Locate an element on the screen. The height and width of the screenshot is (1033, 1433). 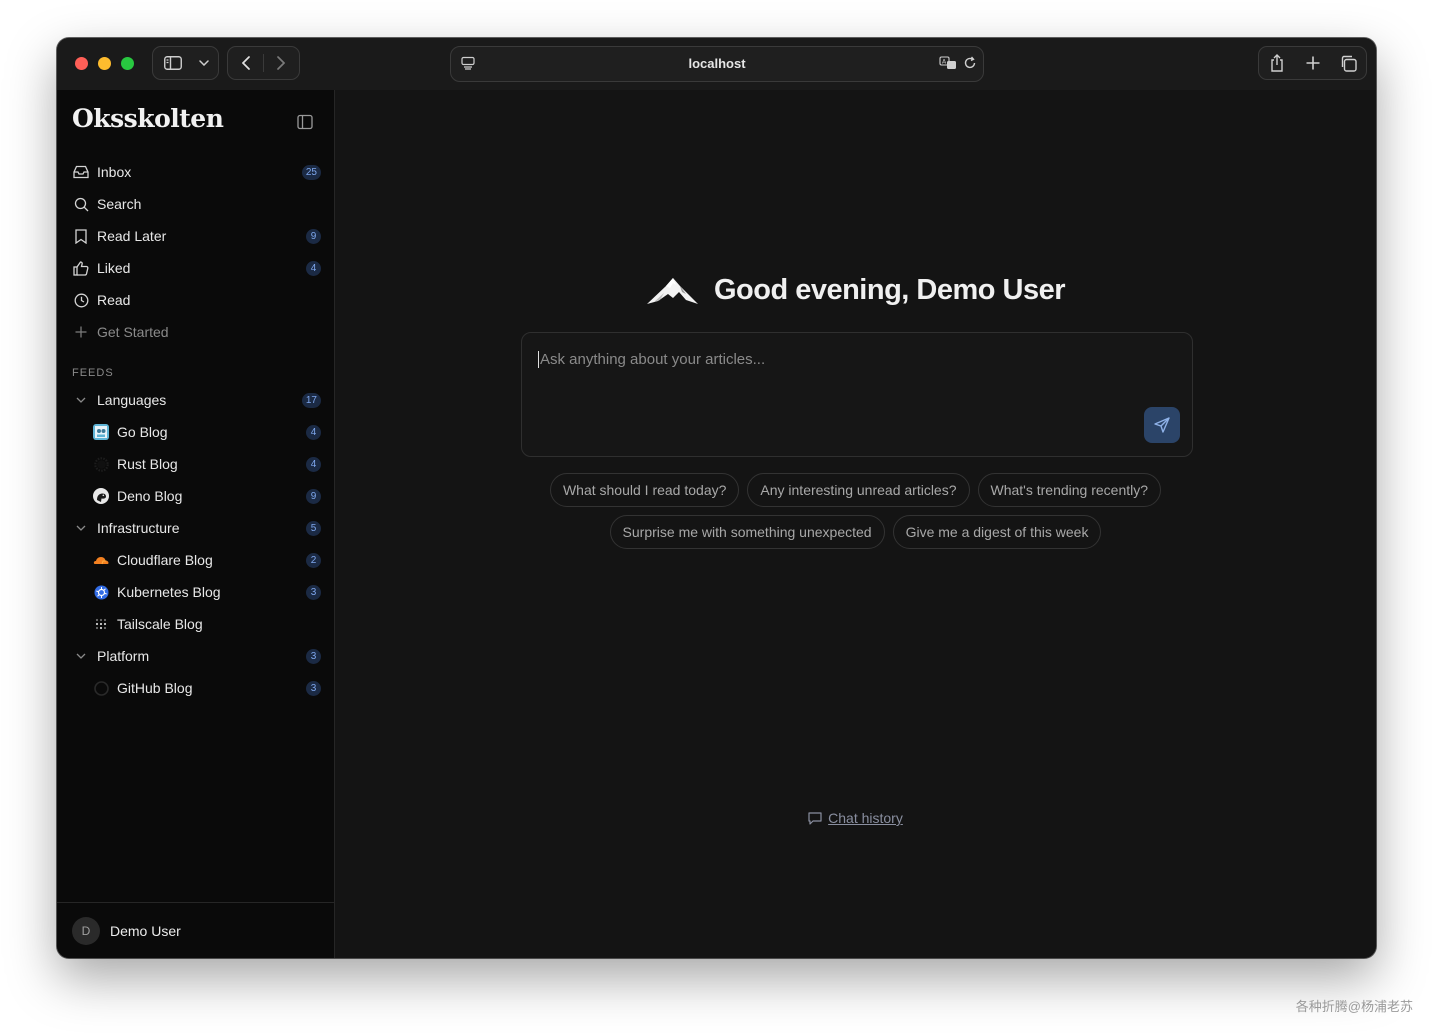
tabs-icon is located at coordinates (1349, 63).